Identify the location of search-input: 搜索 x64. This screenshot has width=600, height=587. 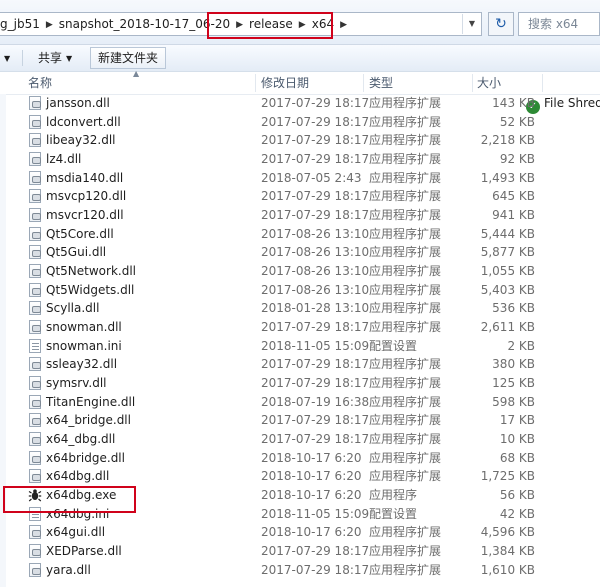
(559, 24).